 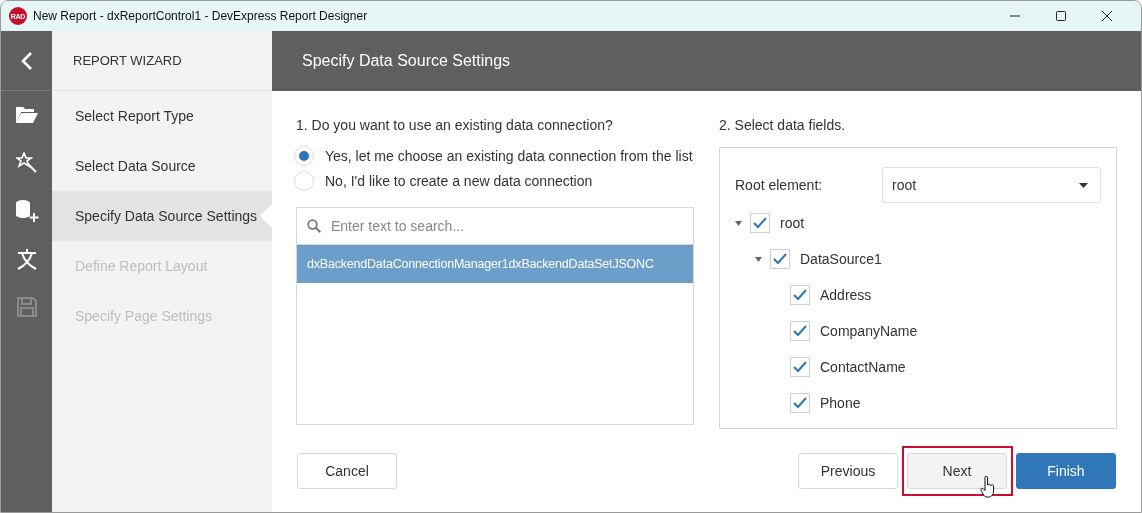 I want to click on wizard-button: Previous, so click(x=848, y=471).